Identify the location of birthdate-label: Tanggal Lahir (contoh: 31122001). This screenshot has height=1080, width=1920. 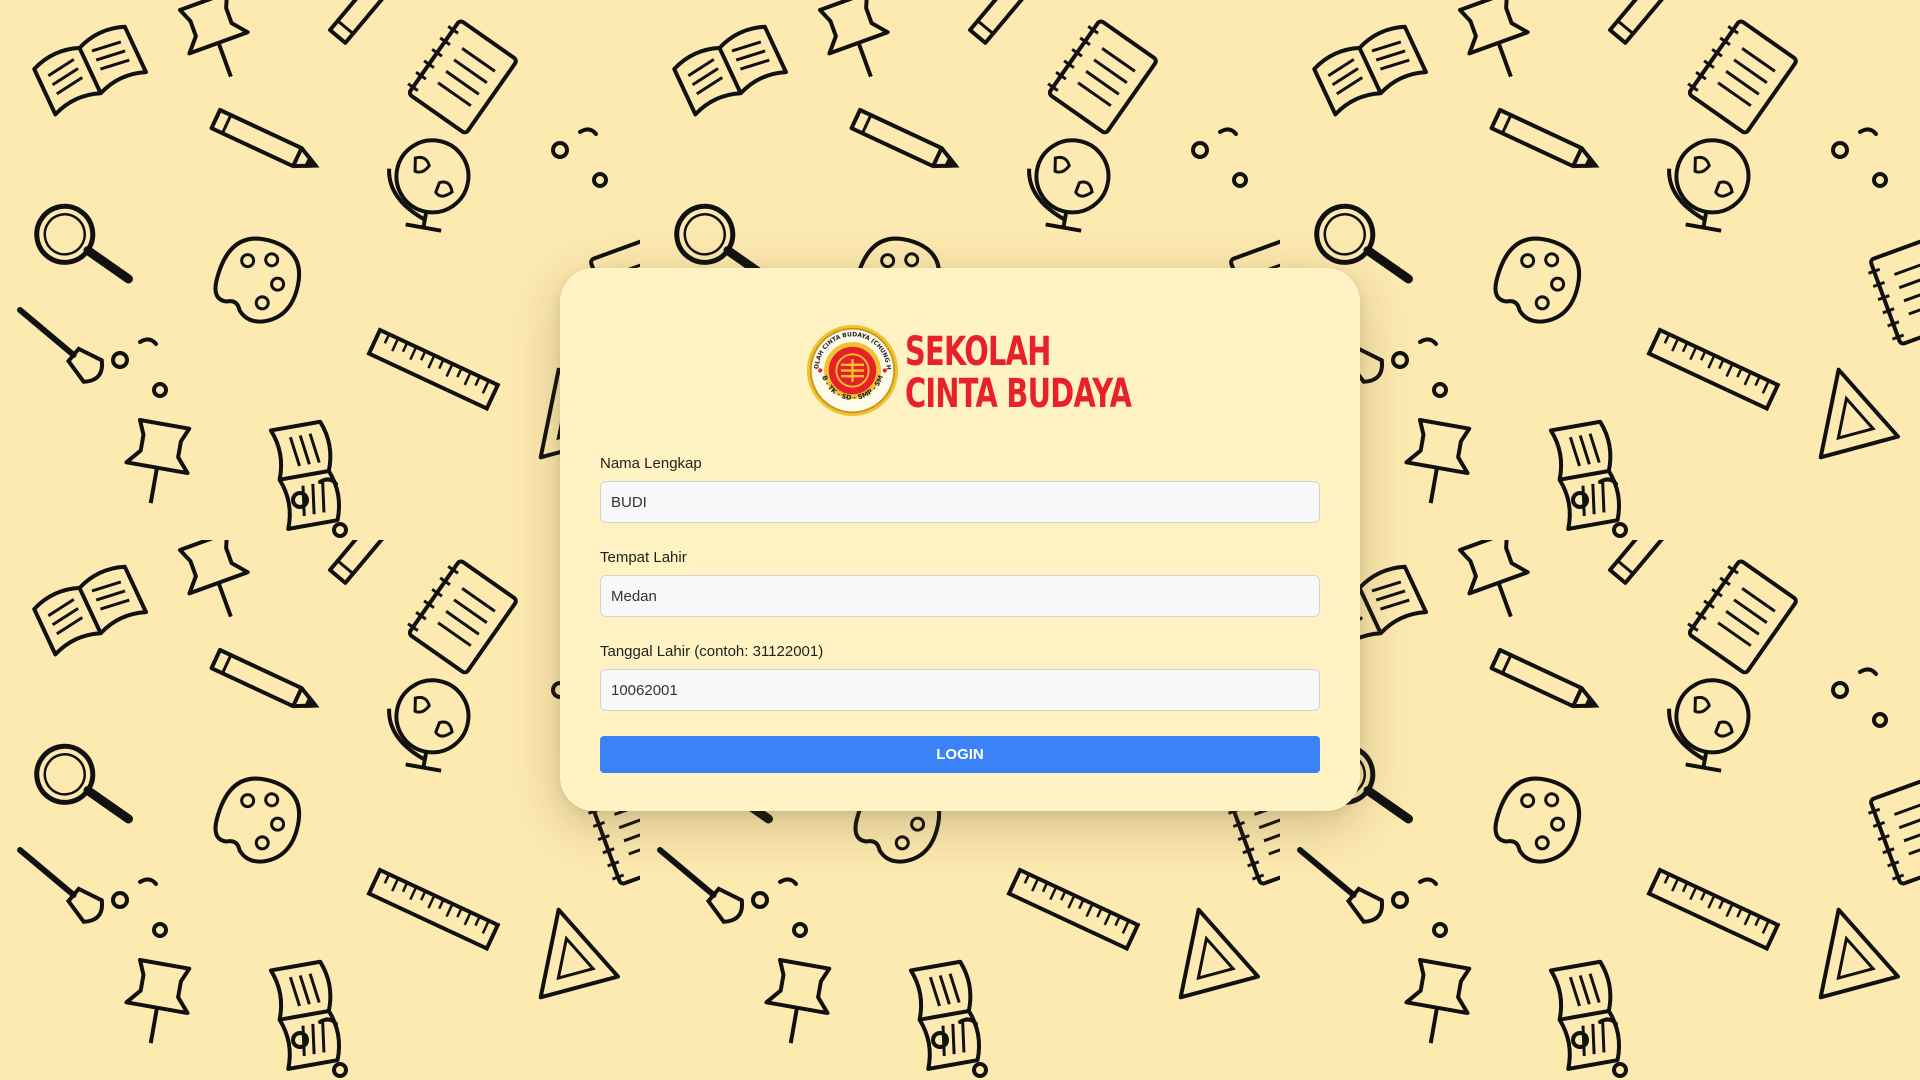
(712, 651).